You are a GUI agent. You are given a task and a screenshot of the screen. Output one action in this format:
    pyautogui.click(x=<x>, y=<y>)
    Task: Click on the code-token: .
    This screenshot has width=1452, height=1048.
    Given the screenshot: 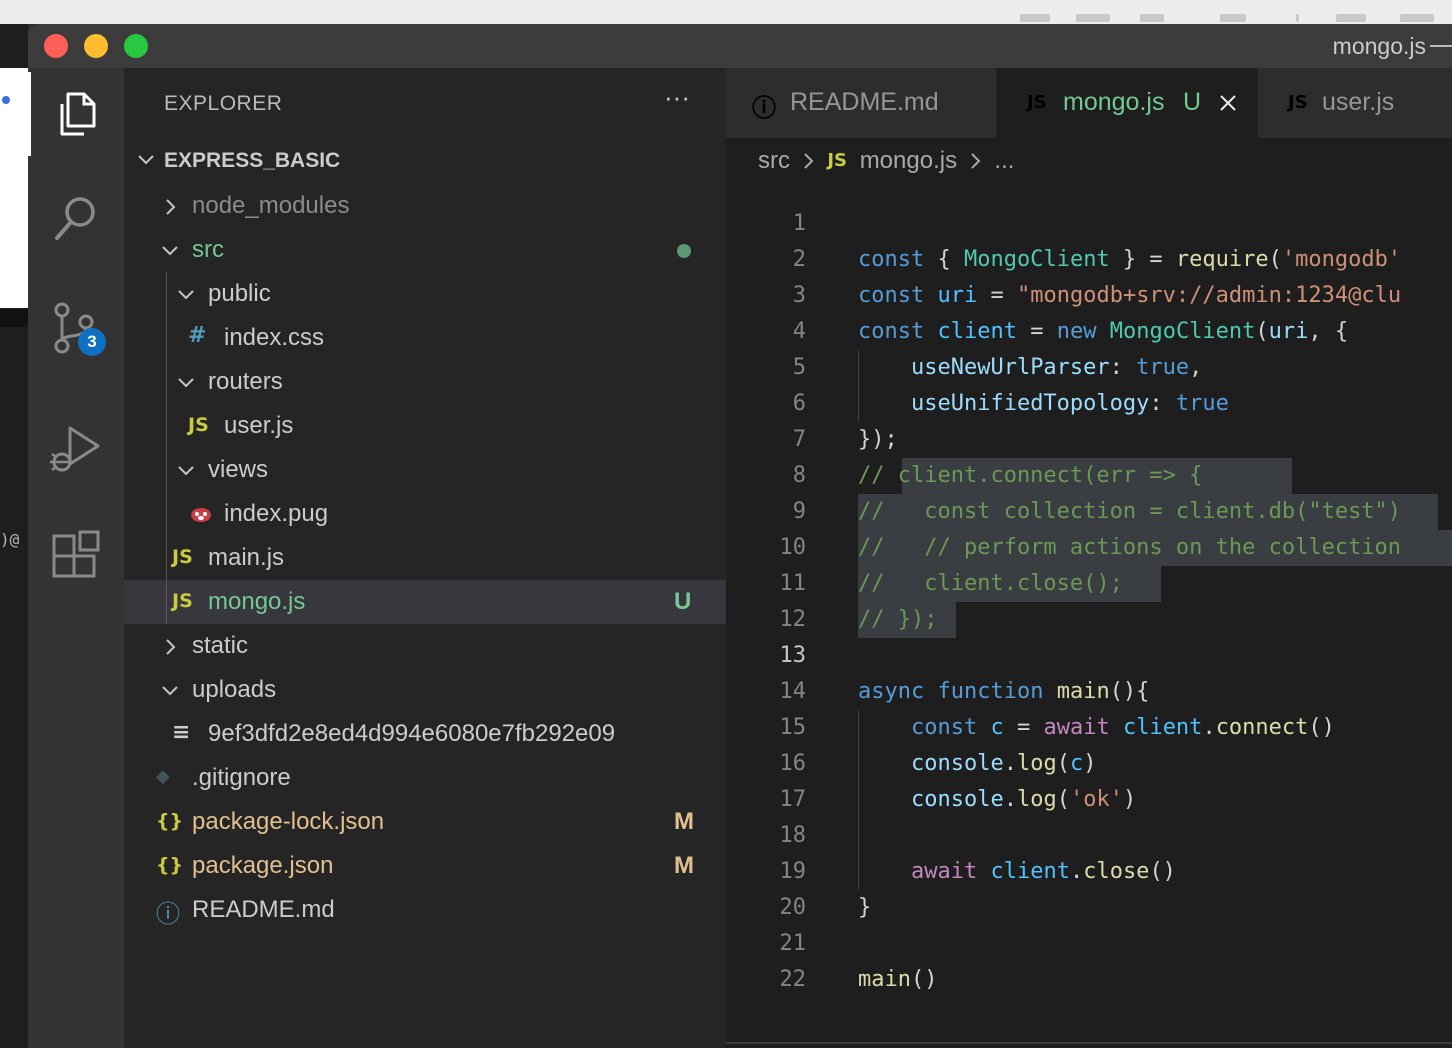 What is the action you would take?
    pyautogui.click(x=1076, y=871)
    